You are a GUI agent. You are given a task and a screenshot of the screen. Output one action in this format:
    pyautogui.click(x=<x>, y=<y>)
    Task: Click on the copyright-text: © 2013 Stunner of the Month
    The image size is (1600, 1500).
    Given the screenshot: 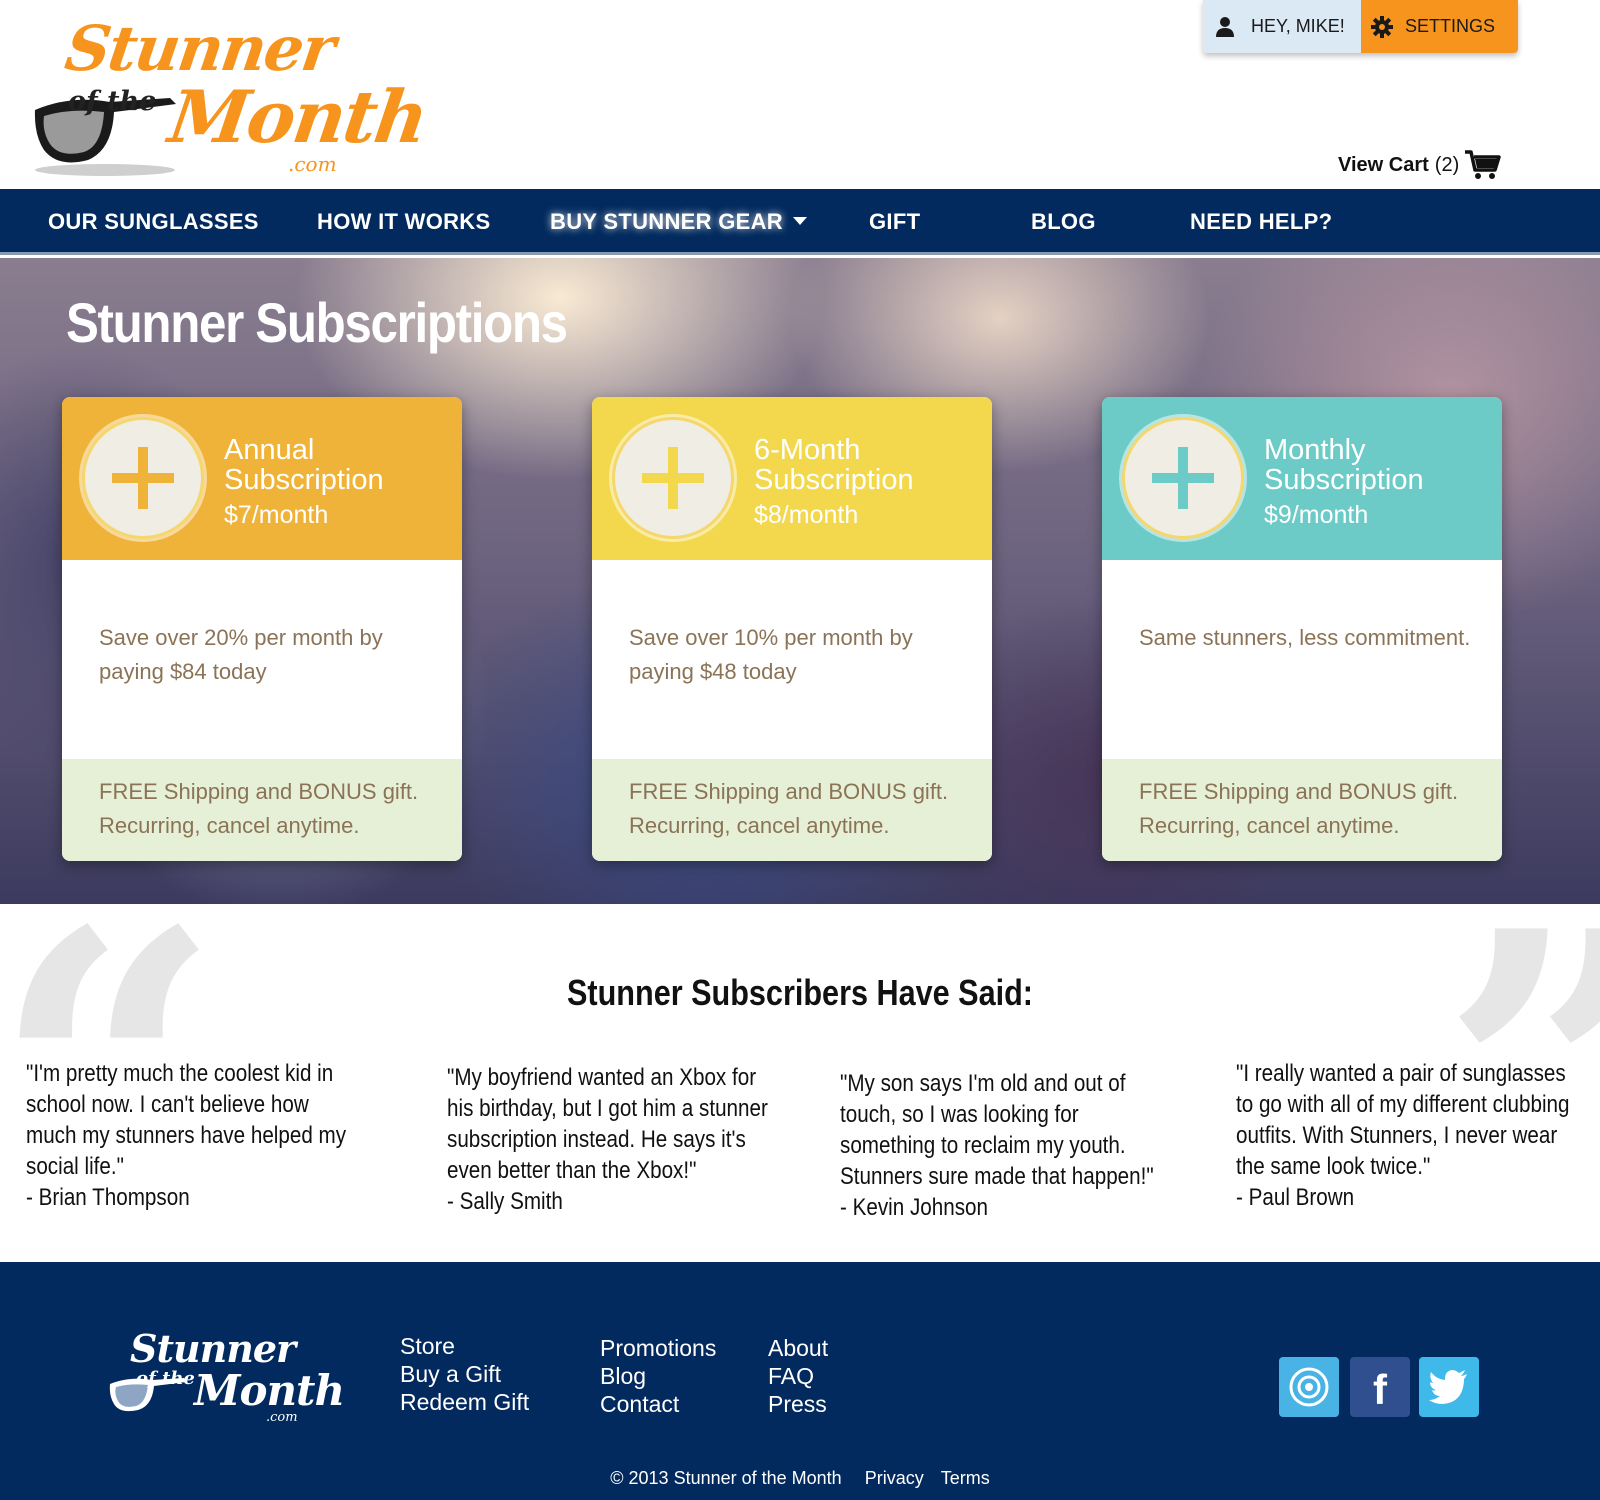 What is the action you would take?
    pyautogui.click(x=726, y=1478)
    